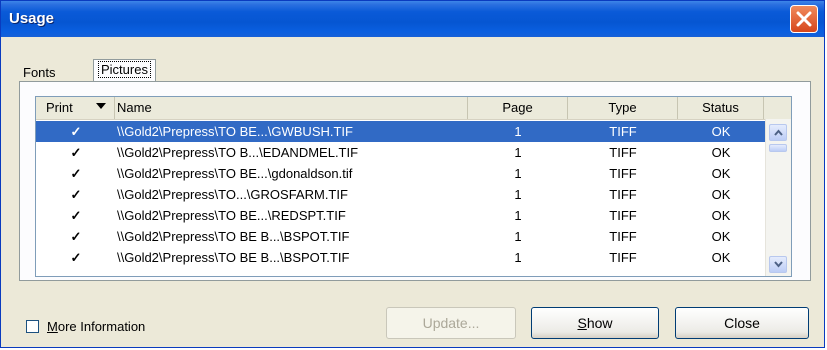 This screenshot has width=827, height=350. What do you see at coordinates (232, 194) in the screenshot?
I see `file-name: \\Gold2\Prepress\TO...\GROSFARM.TIF` at bounding box center [232, 194].